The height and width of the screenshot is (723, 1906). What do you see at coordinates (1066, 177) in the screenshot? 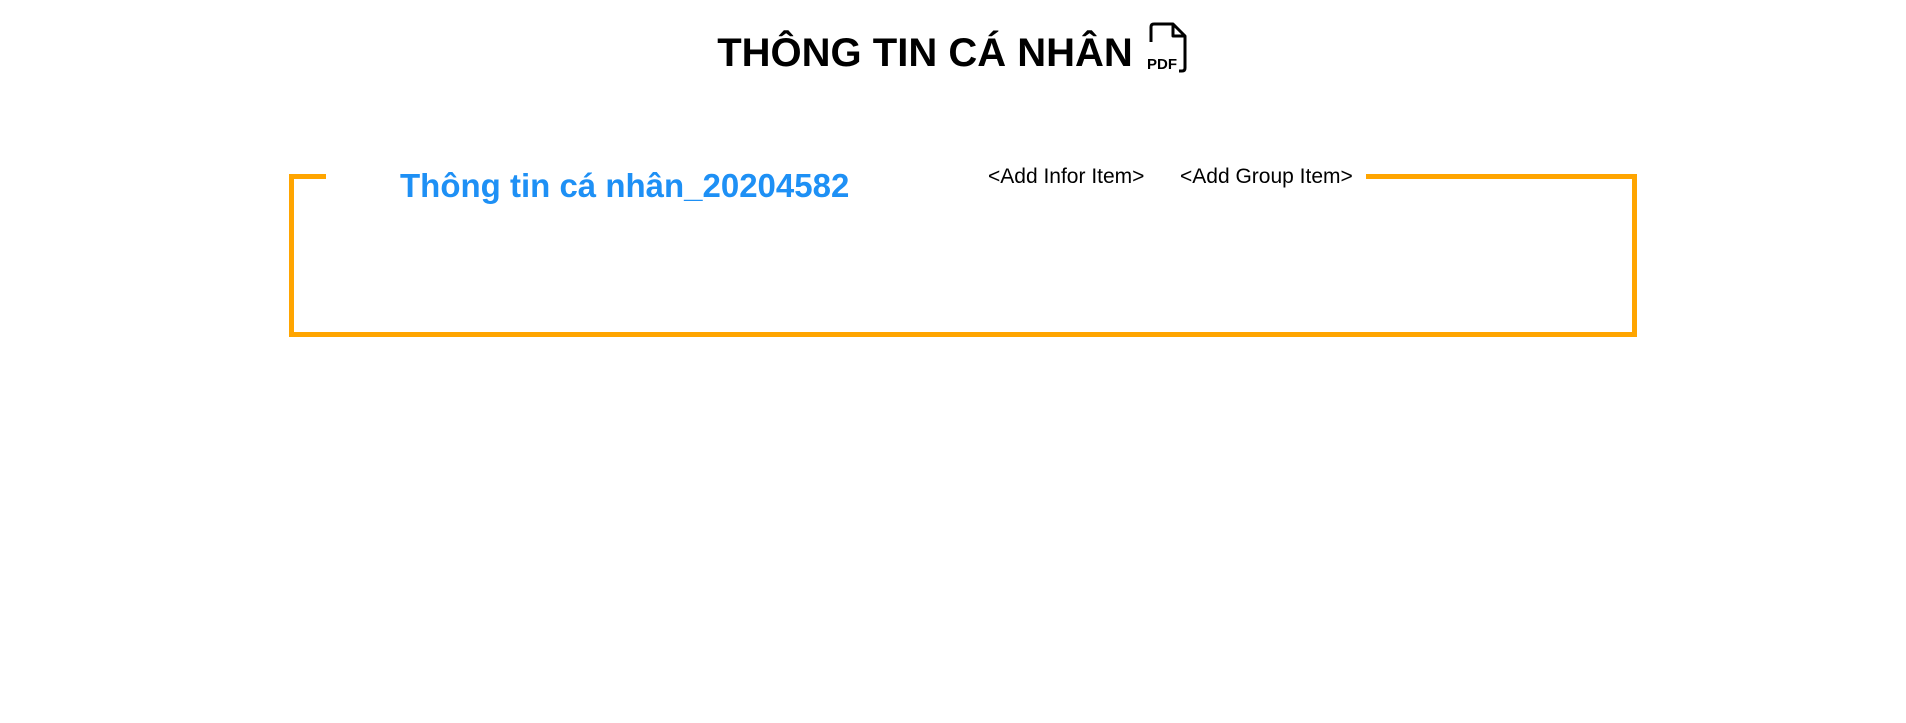
I see `add-infor-item-link: <Add Infor Item>` at bounding box center [1066, 177].